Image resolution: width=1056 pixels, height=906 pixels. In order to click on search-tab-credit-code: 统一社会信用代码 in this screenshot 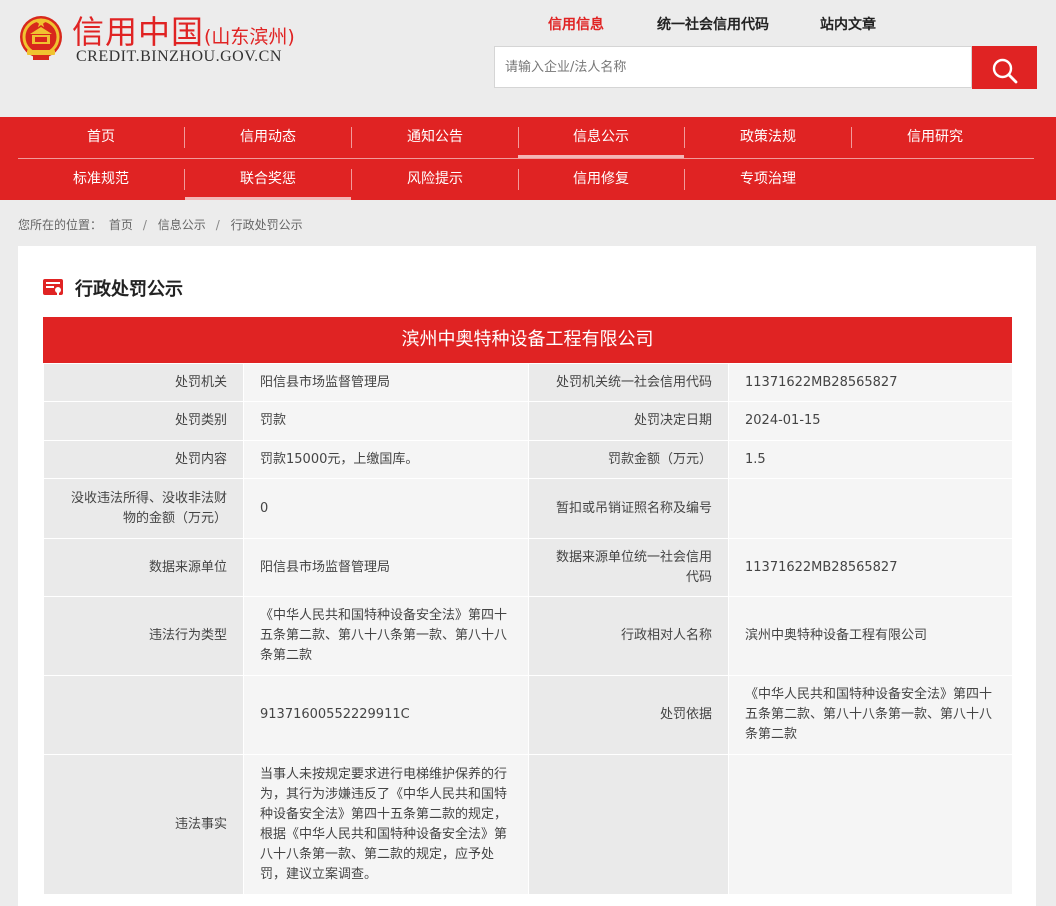, I will do `click(713, 24)`.